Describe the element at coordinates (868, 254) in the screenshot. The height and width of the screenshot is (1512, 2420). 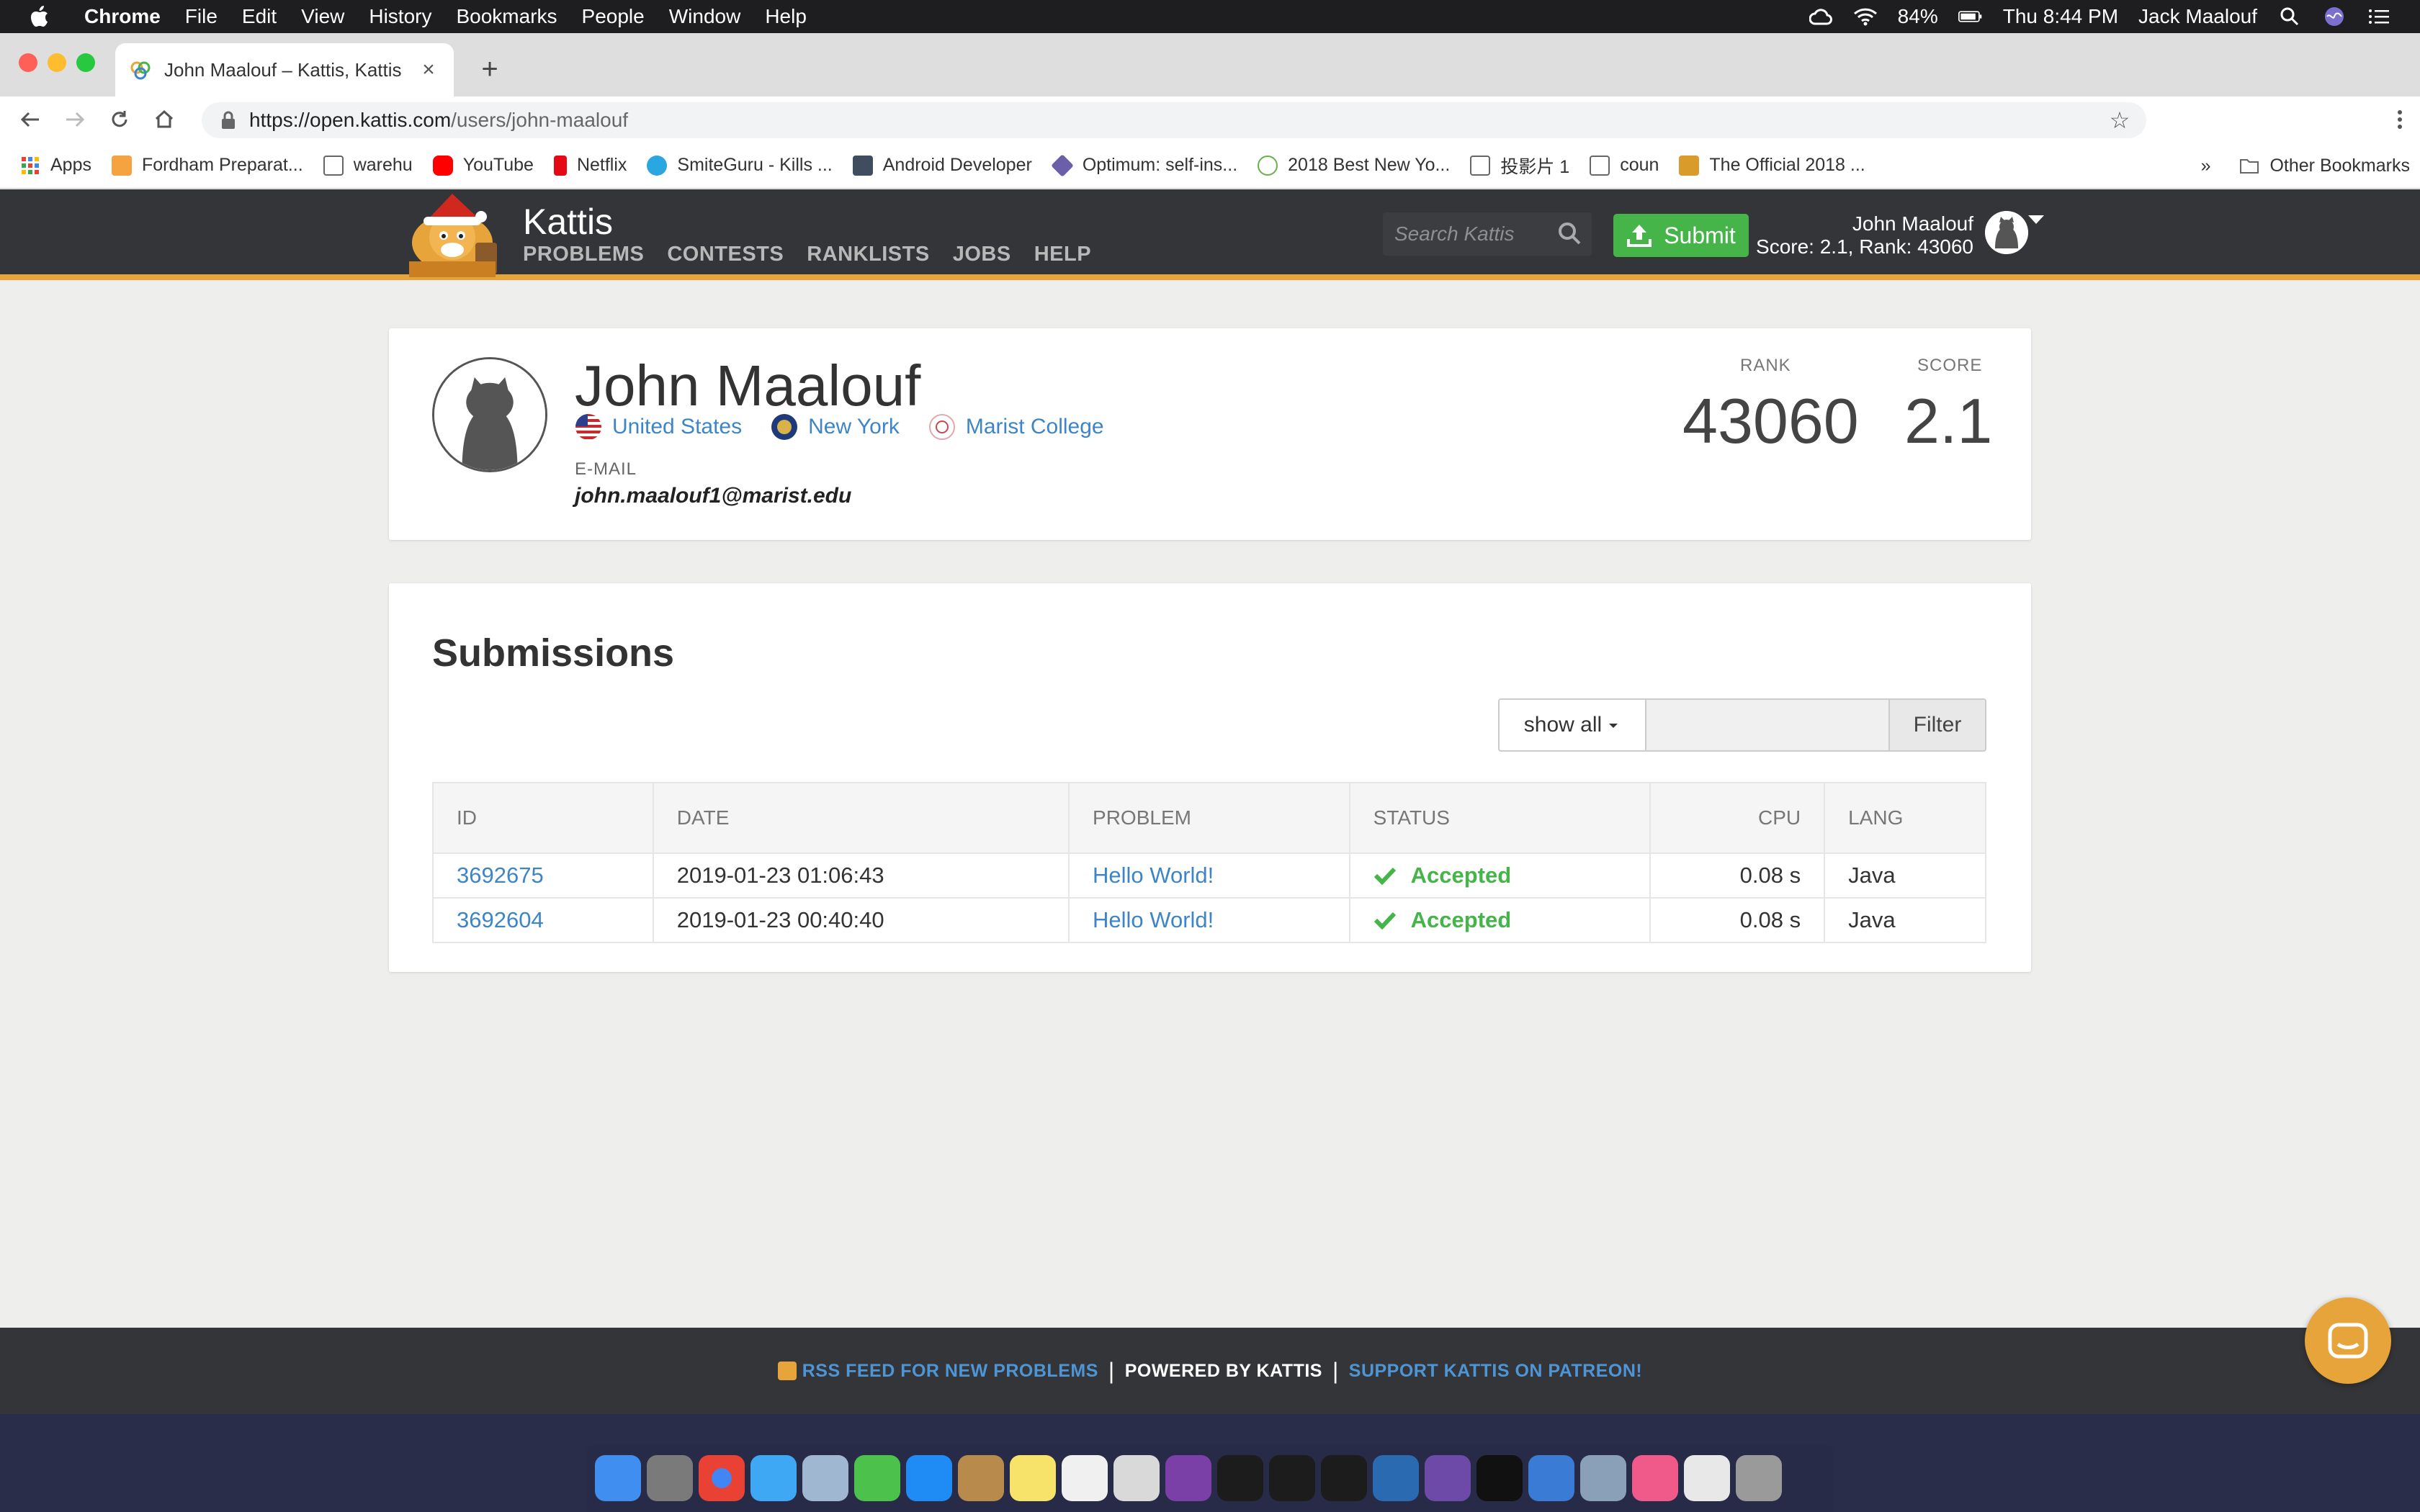
I see `nav-ranklists: RANKLISTS` at that location.